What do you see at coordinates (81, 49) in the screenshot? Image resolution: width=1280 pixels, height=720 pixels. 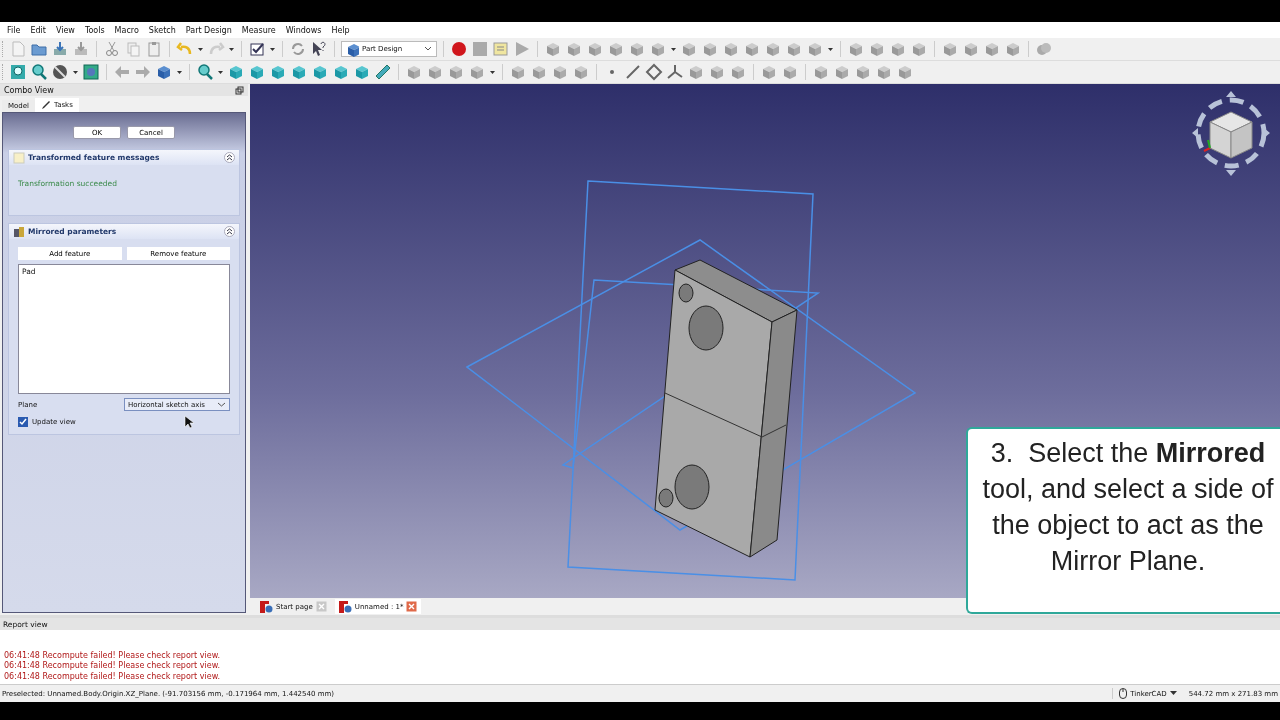 I see `save-as-icon` at bounding box center [81, 49].